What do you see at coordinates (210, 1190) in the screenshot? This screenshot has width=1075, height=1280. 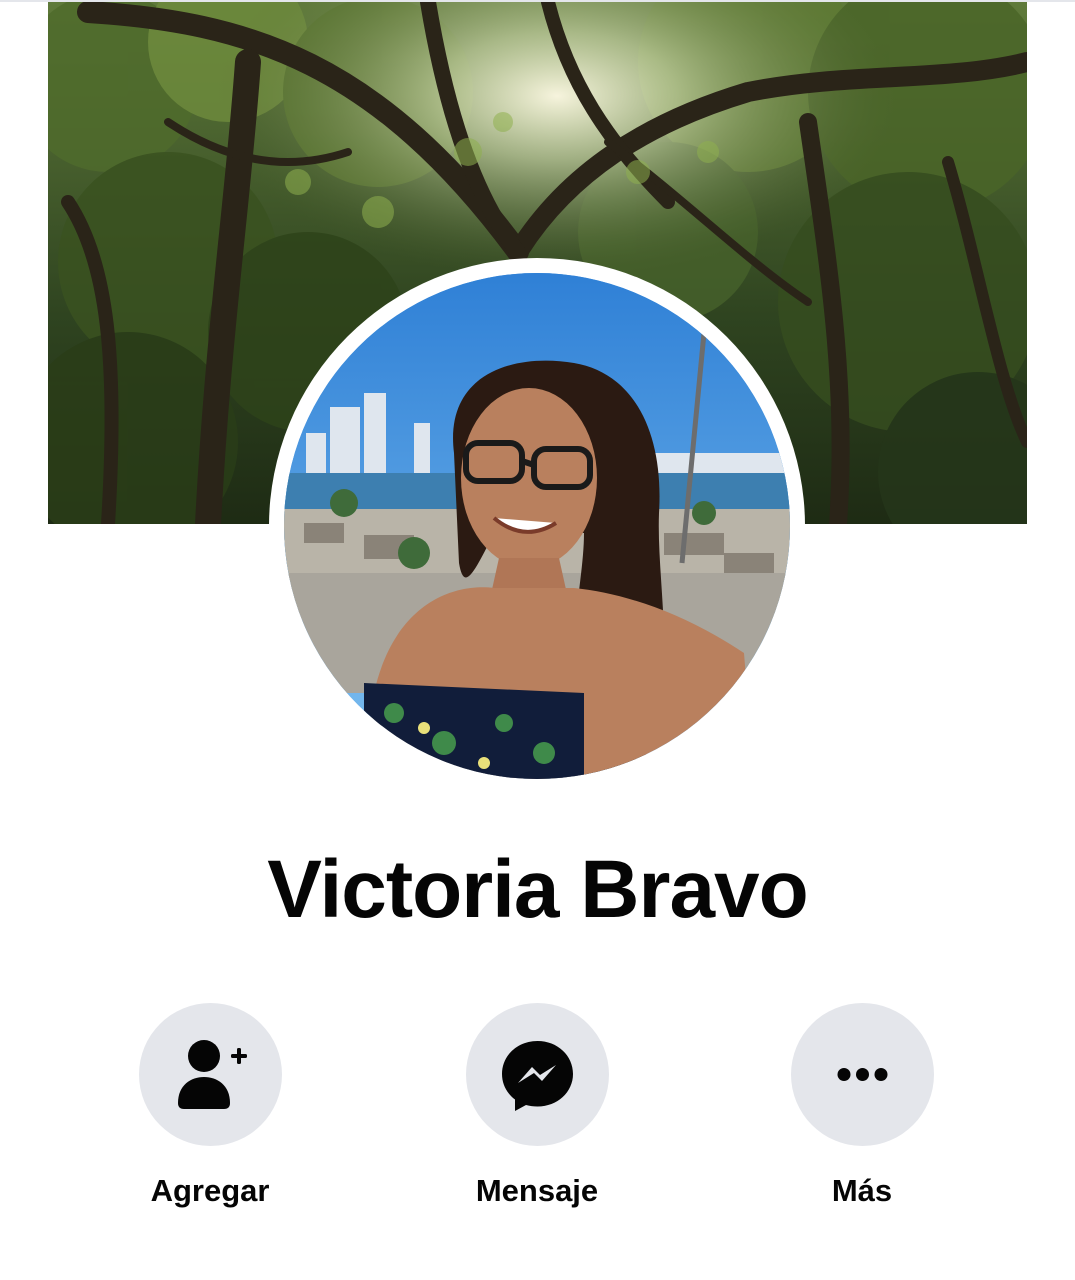 I see `add-friend-label: Agregar` at bounding box center [210, 1190].